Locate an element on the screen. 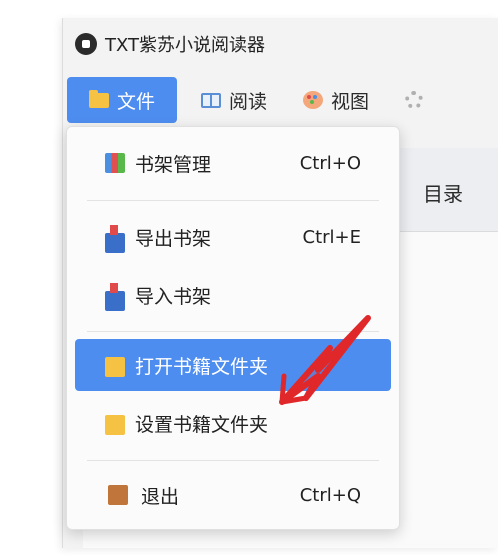 The image size is (498, 555). shortcut-label: Ctrl+O is located at coordinates (330, 163).